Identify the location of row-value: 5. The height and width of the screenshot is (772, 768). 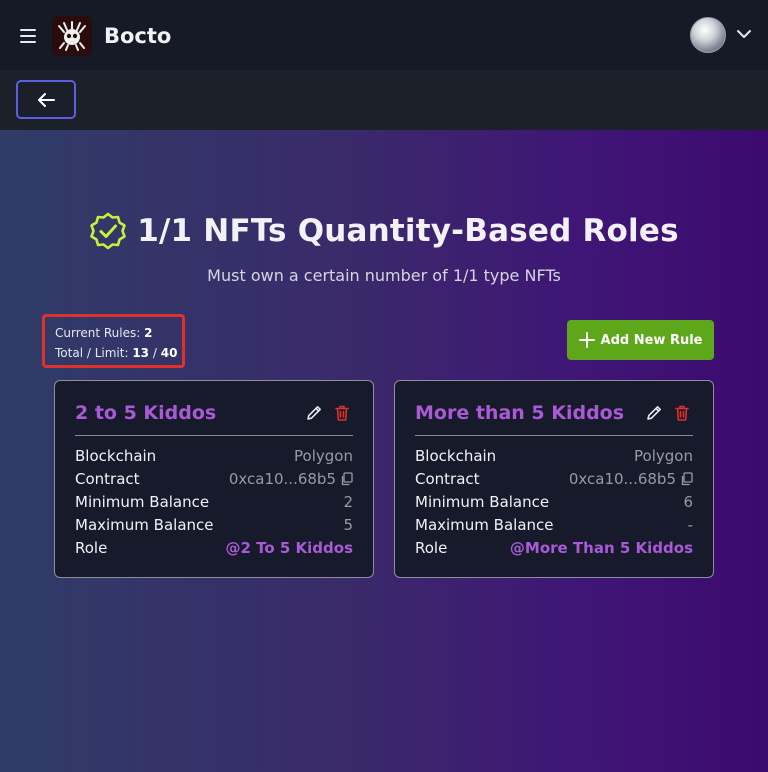
(348, 524).